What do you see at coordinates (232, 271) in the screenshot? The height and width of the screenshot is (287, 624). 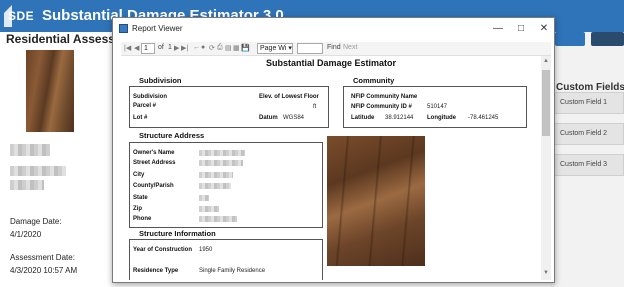 I see `residence-type-value: Single Family Residence` at bounding box center [232, 271].